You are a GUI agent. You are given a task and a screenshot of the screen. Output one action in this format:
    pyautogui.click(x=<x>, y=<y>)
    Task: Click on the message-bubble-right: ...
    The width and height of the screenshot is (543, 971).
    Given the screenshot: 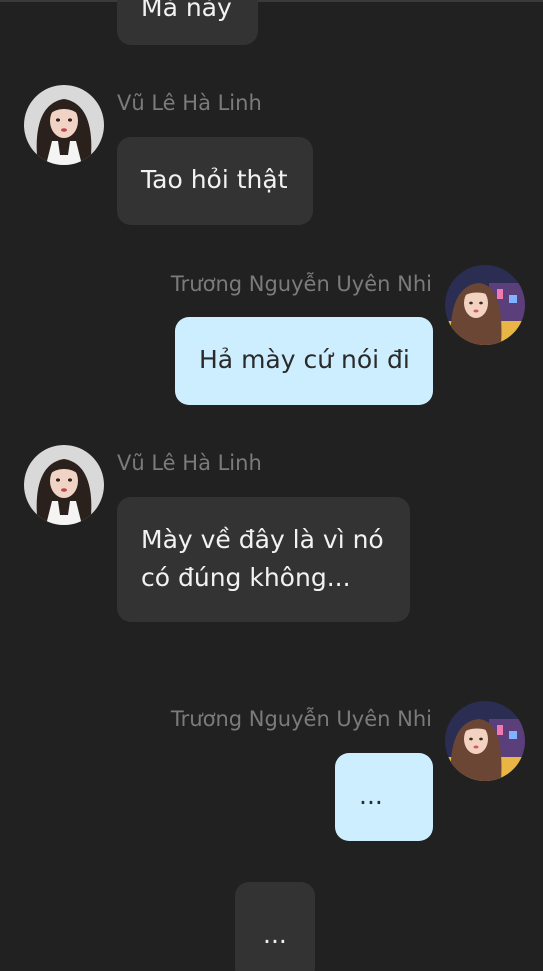 What is the action you would take?
    pyautogui.click(x=384, y=797)
    